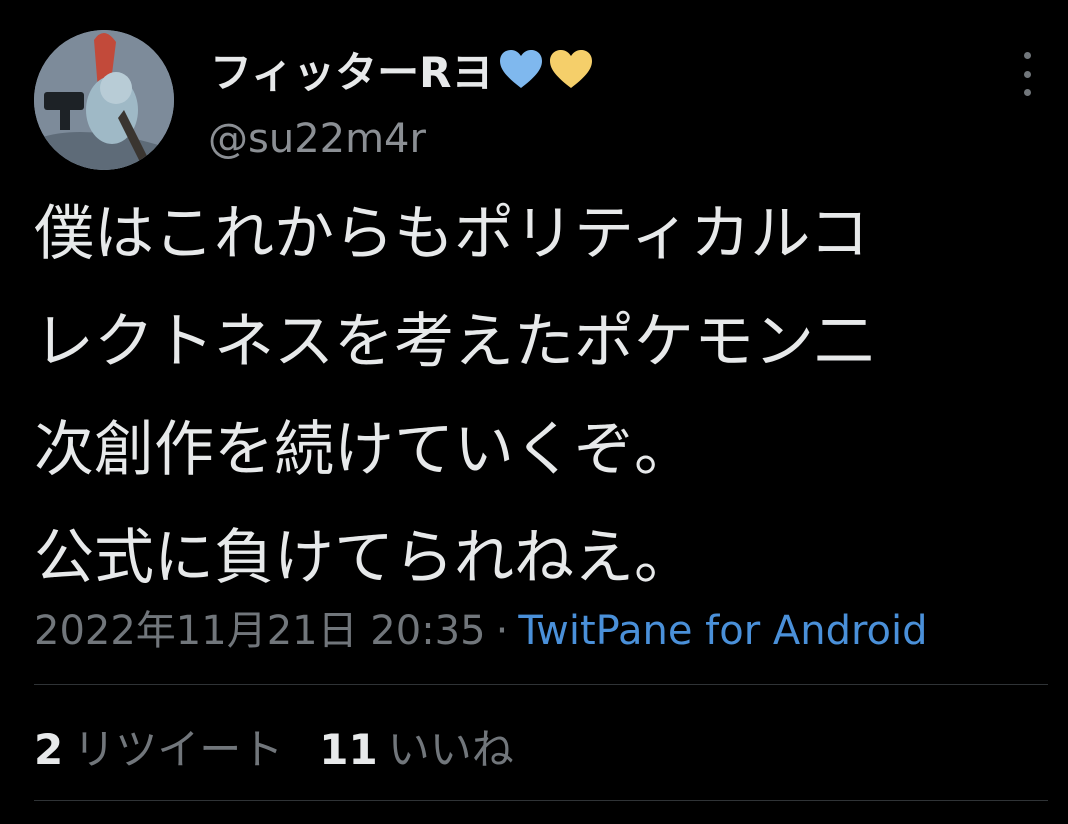 Image resolution: width=1068 pixels, height=824 pixels. I want to click on likes-count: 11, so click(348, 749).